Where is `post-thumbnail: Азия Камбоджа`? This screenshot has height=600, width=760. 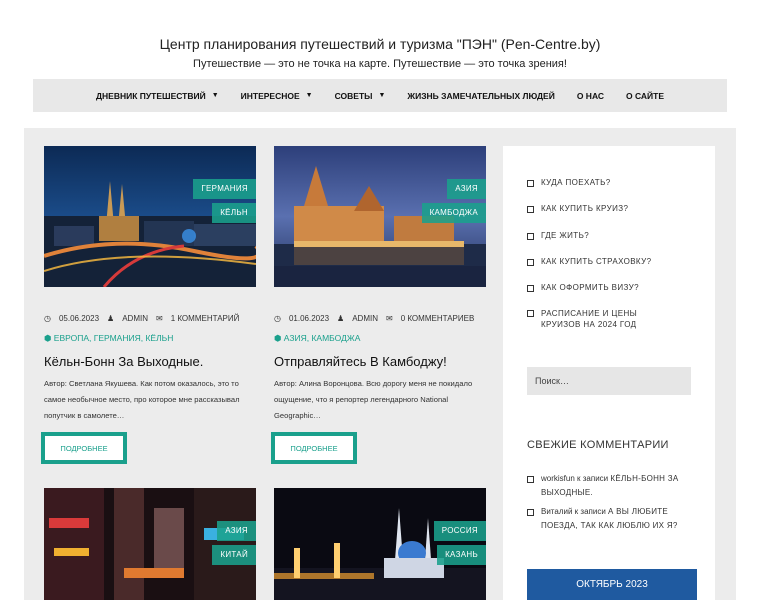 post-thumbnail: Азия Камбоджа is located at coordinates (380, 216).